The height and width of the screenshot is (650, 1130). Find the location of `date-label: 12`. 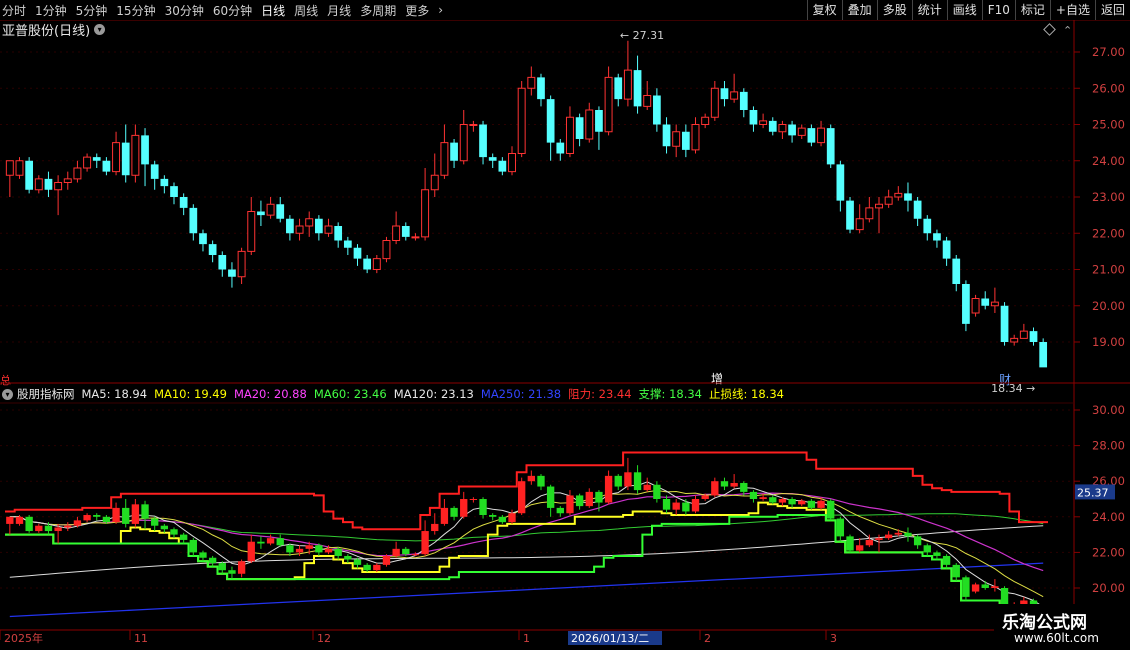

date-label: 12 is located at coordinates (324, 638).